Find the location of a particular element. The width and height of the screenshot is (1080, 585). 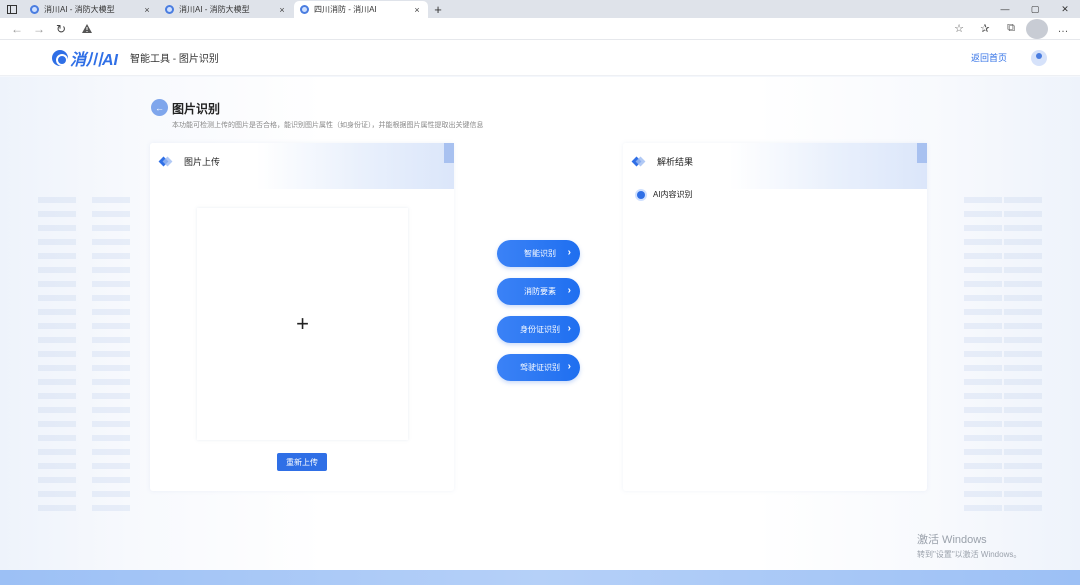

logo: 消川AI is located at coordinates (85, 58).